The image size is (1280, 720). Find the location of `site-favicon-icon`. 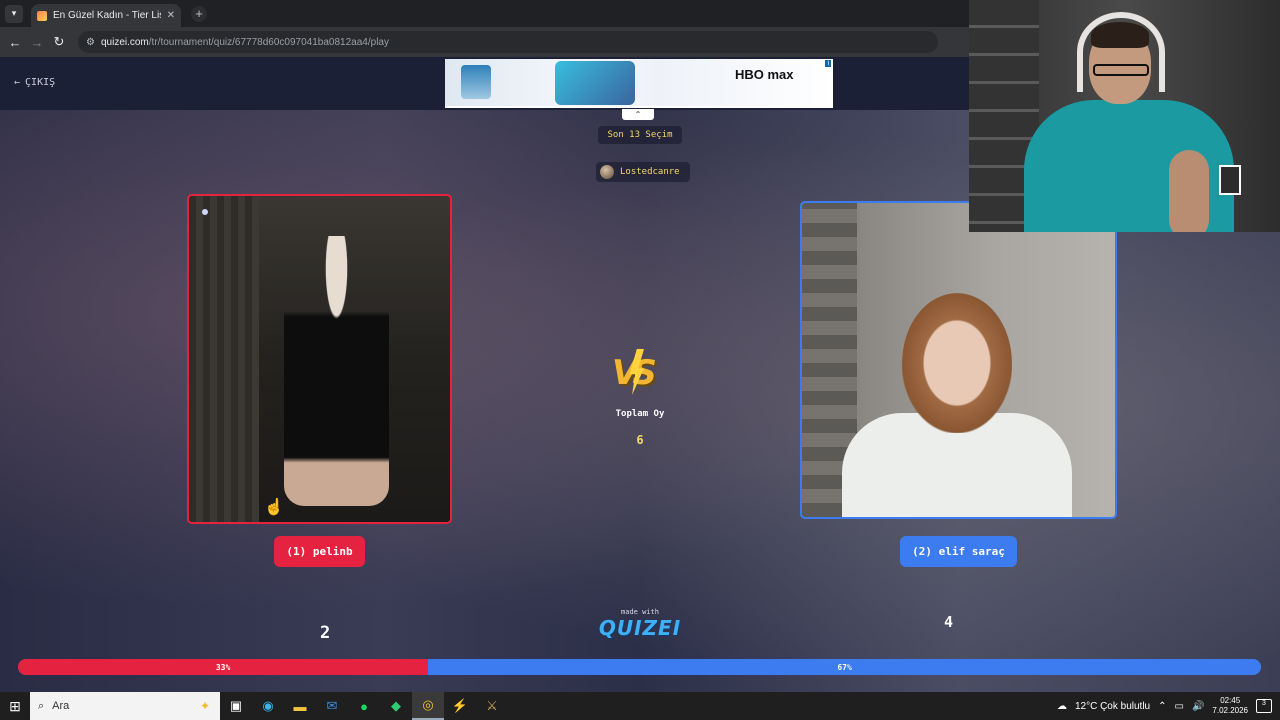

site-favicon-icon is located at coordinates (42, 15).